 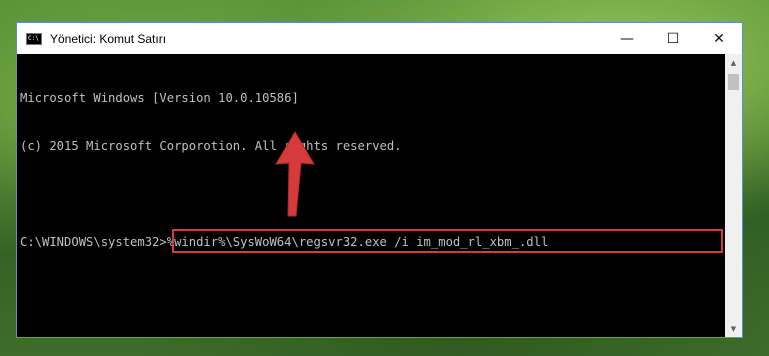 I want to click on scrollbar-thumb, so click(x=733, y=82).